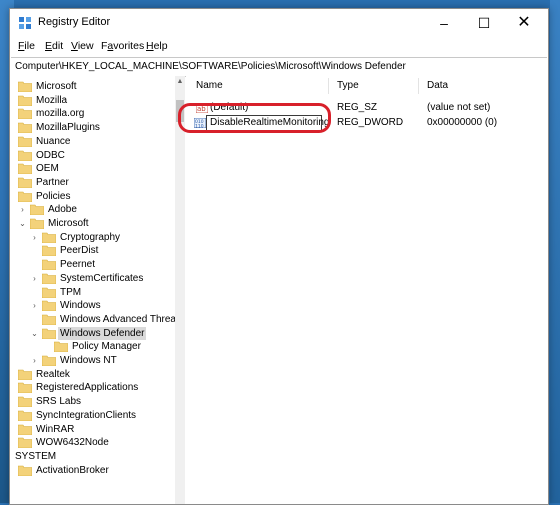  I want to click on tree-node: RegisteredApplications, so click(93, 387).